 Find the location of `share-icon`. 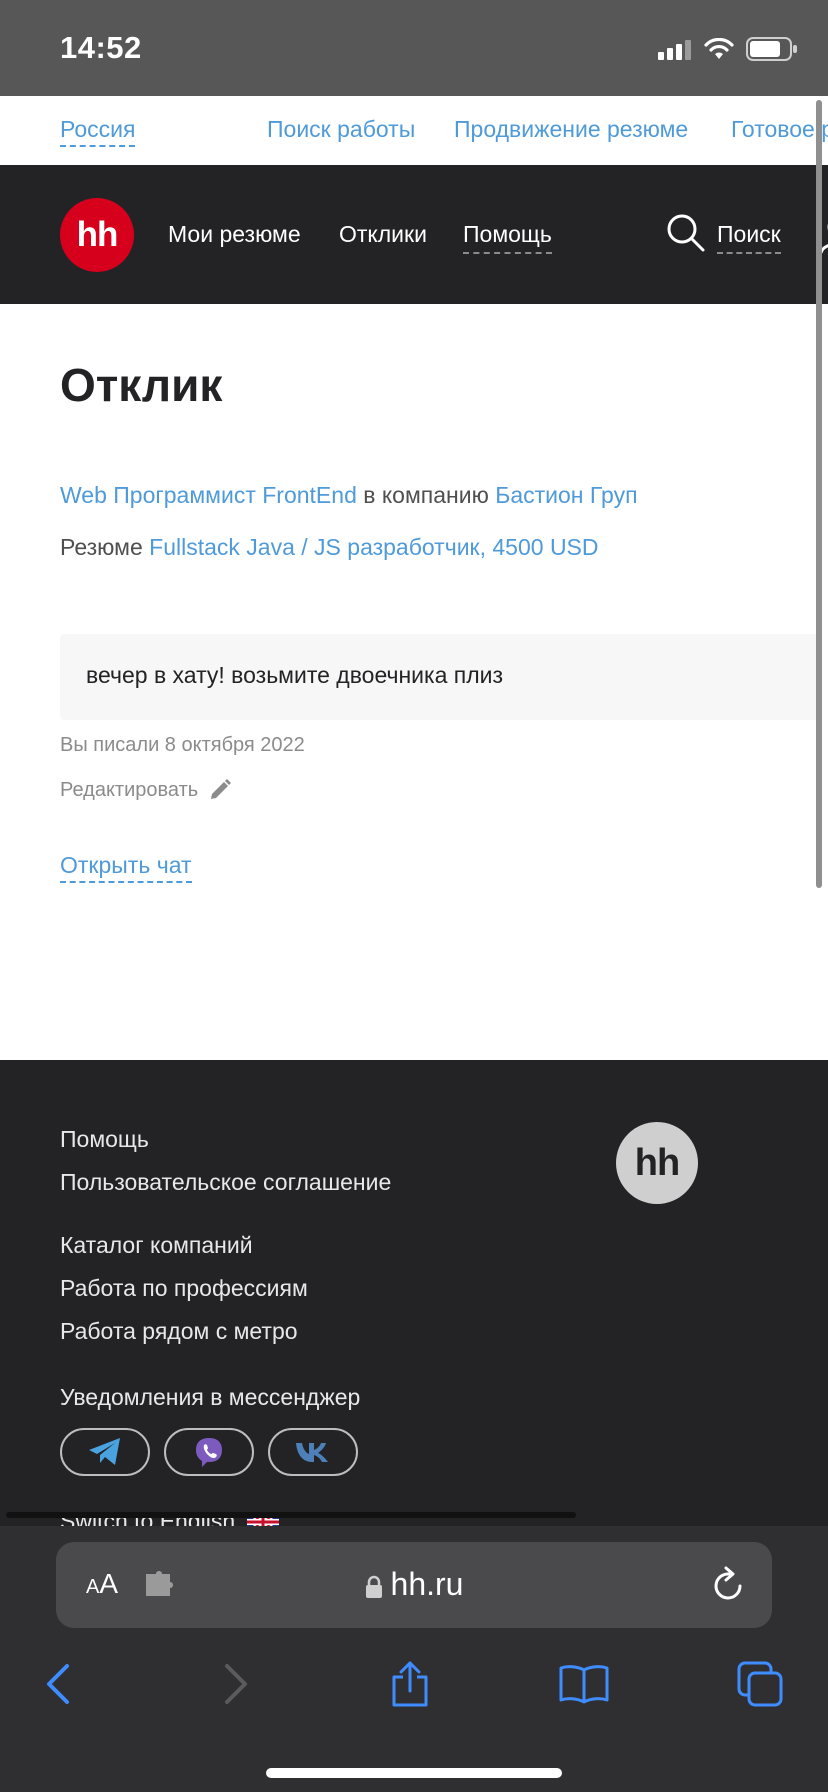

share-icon is located at coordinates (410, 1684).